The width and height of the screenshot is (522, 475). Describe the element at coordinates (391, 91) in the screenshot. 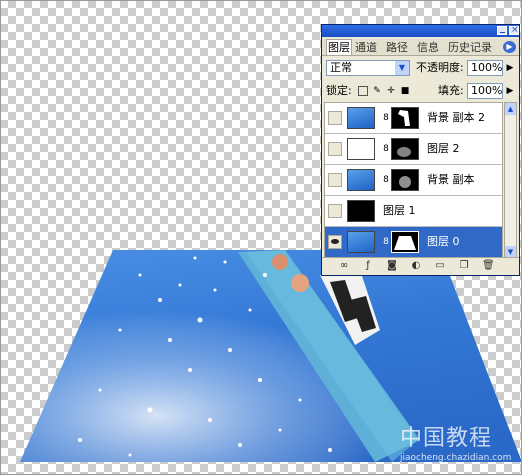

I see `lock-move-icon: ✛` at that location.